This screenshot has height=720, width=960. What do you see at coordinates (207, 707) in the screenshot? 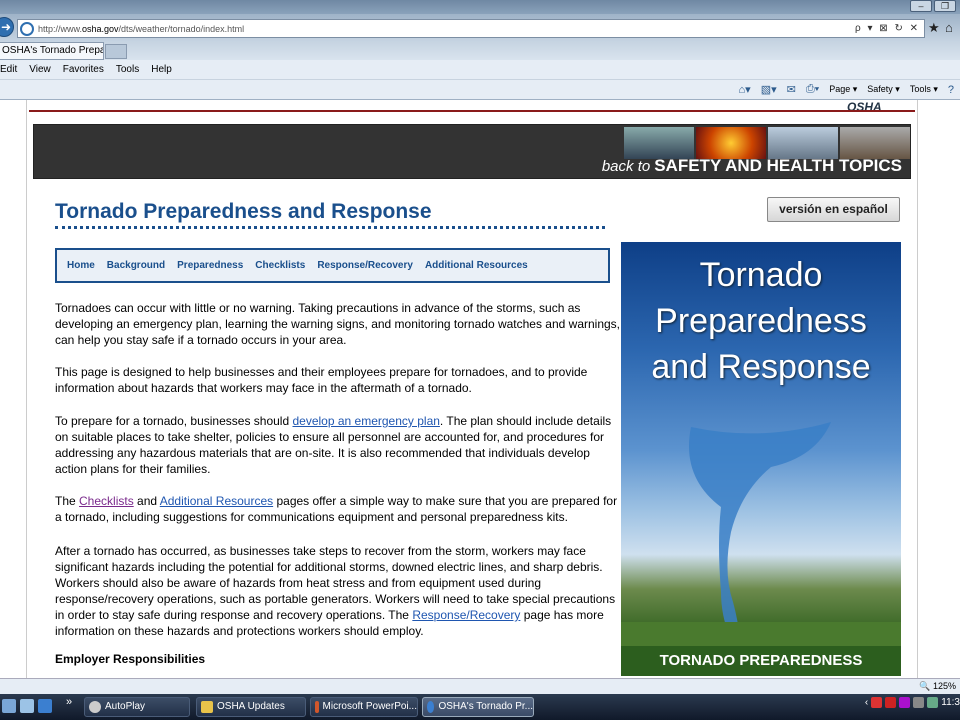
I see `folder-icon` at bounding box center [207, 707].